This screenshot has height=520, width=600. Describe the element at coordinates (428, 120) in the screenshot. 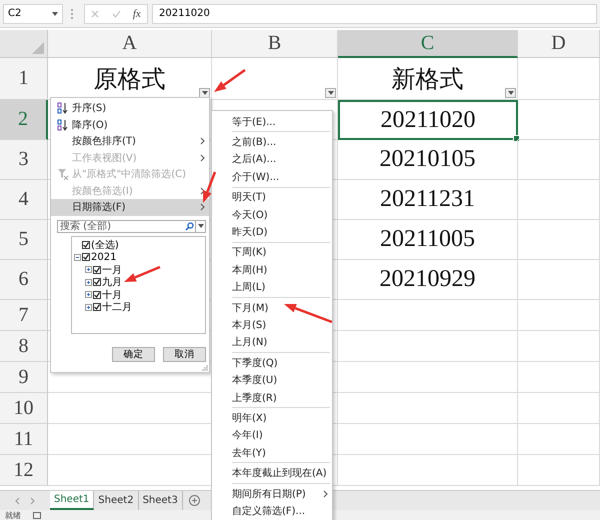

I see `cell-text: 20211020` at that location.